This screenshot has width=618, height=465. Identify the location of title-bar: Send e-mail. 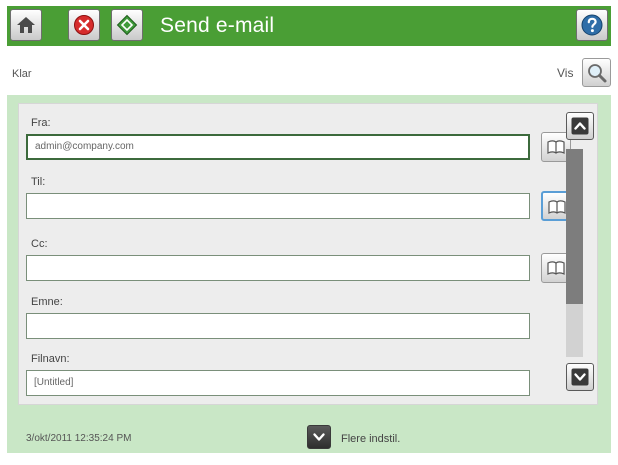
(309, 26).